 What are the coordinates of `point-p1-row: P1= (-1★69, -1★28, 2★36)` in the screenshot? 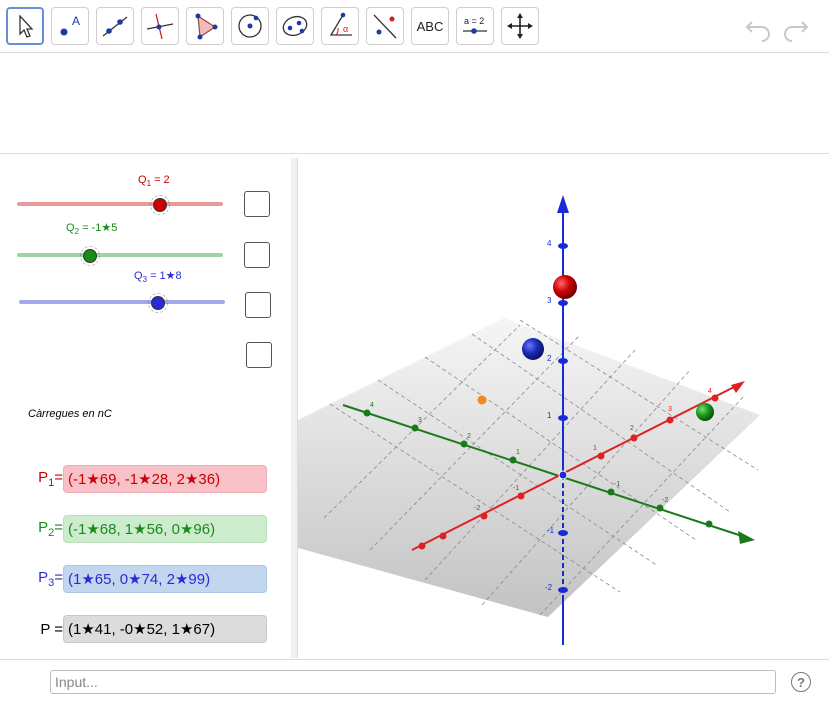 It's located at (148, 479).